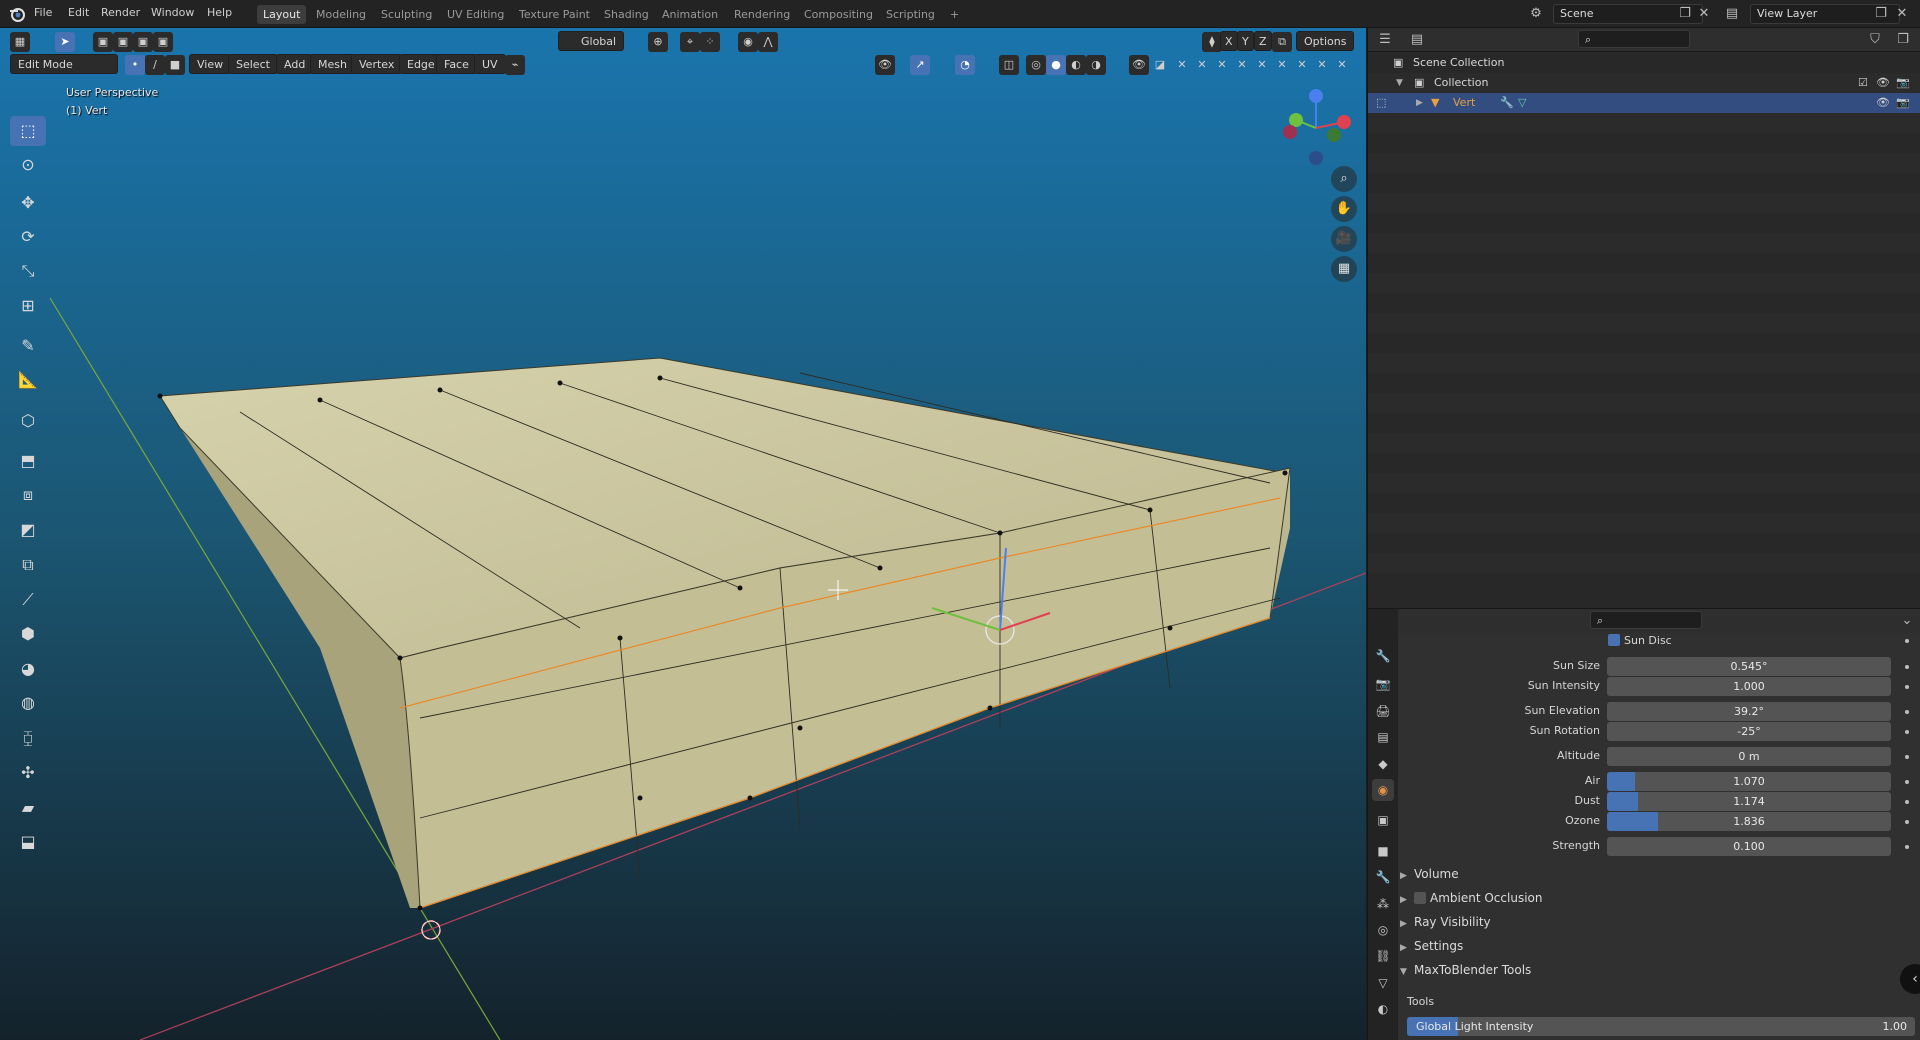  I want to click on eye-icon: 👁, so click(1883, 103).